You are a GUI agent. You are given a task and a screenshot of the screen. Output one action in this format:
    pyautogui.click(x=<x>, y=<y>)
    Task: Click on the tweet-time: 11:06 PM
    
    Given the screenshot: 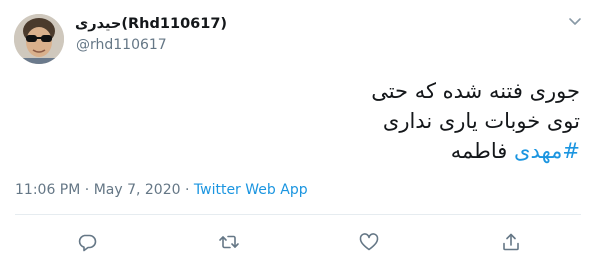 What is the action you would take?
    pyautogui.click(x=47, y=190)
    